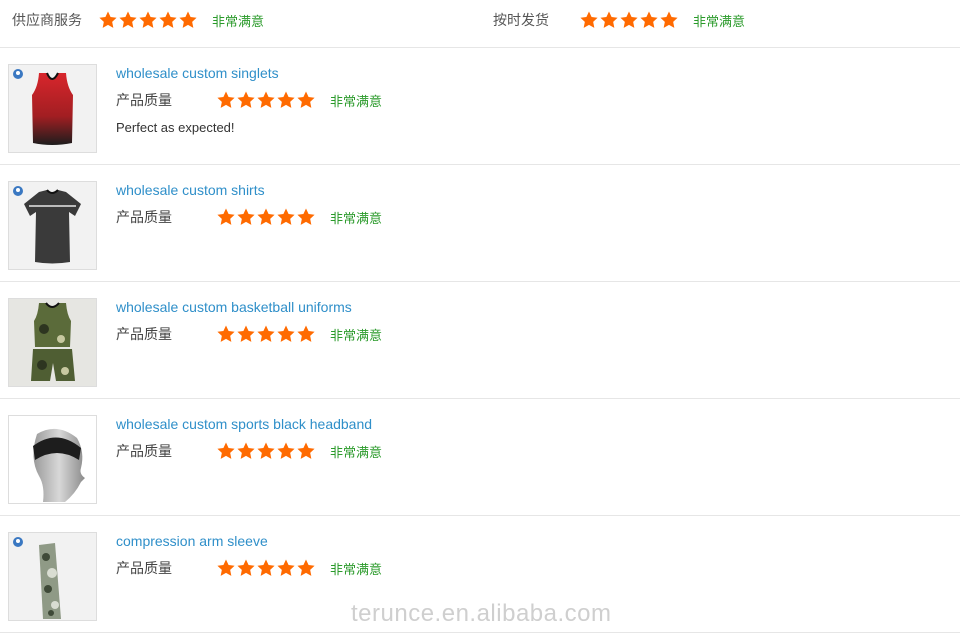  I want to click on on-time-delivery-label: 按时发货, so click(521, 20).